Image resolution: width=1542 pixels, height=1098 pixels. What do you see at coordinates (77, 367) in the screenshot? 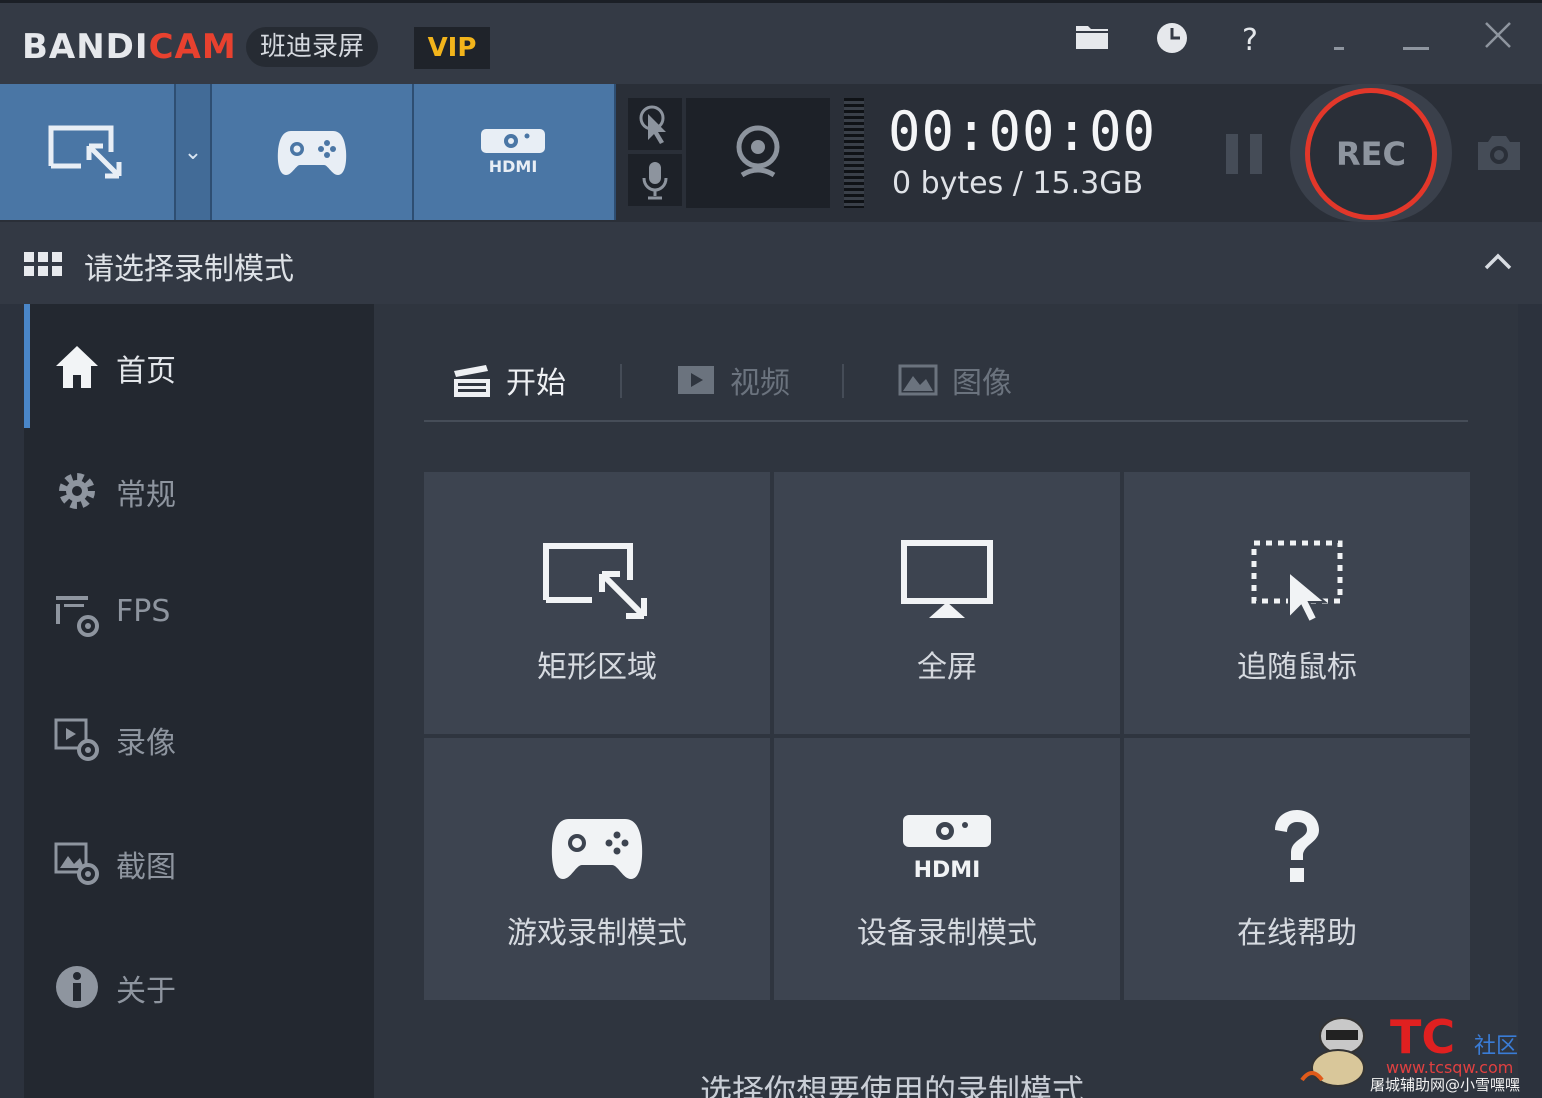
I see `home-icon` at bounding box center [77, 367].